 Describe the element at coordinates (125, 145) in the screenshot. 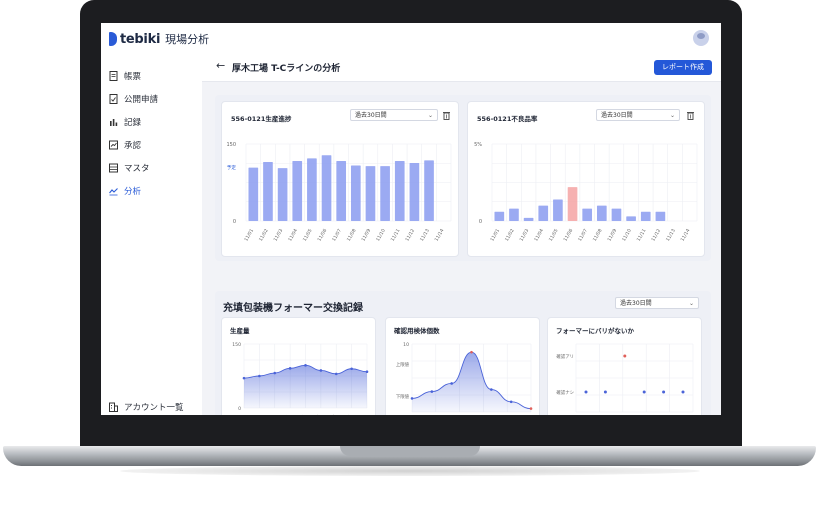

I see `sidebar-item-approval: 承認` at that location.